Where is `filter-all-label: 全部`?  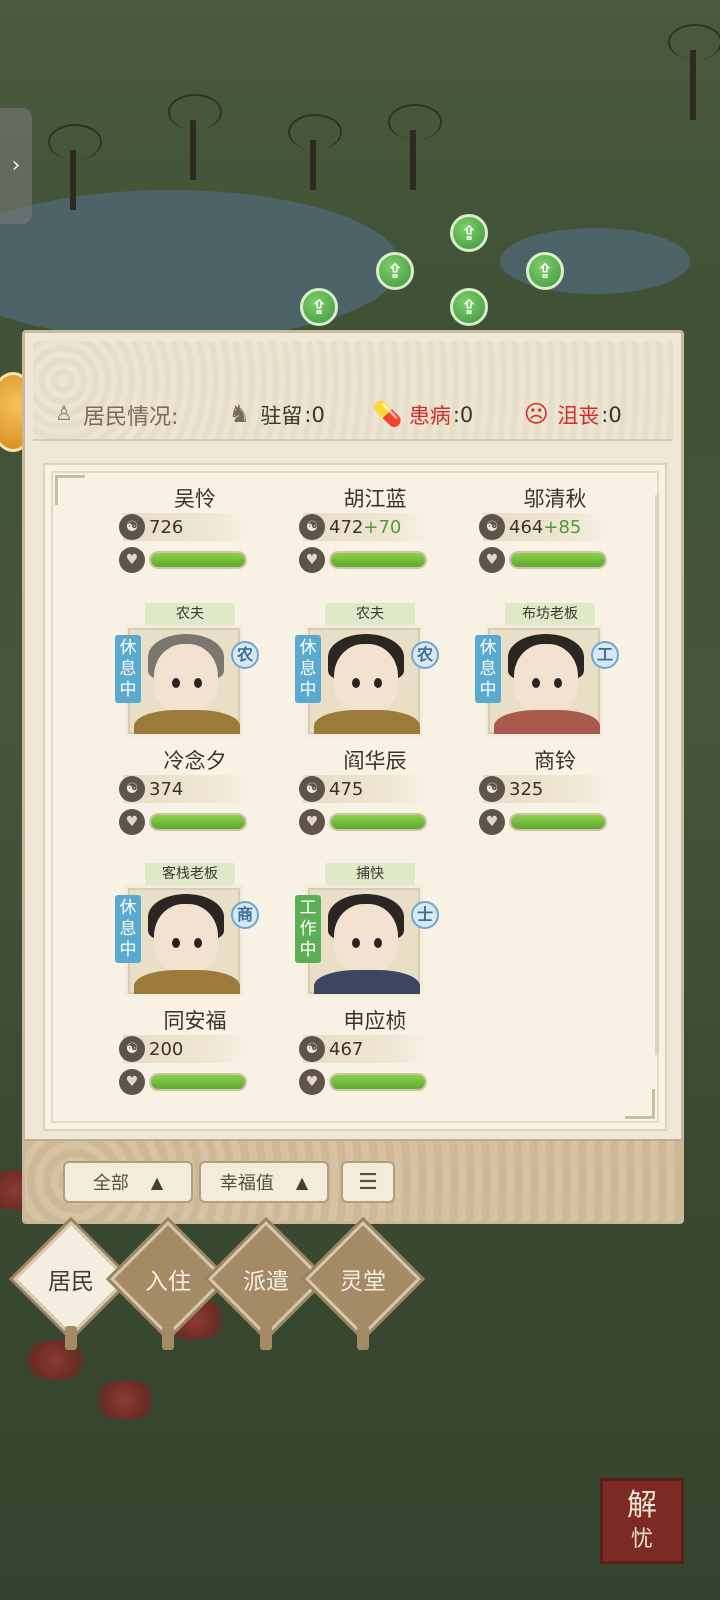 filter-all-label: 全部 is located at coordinates (110, 1183).